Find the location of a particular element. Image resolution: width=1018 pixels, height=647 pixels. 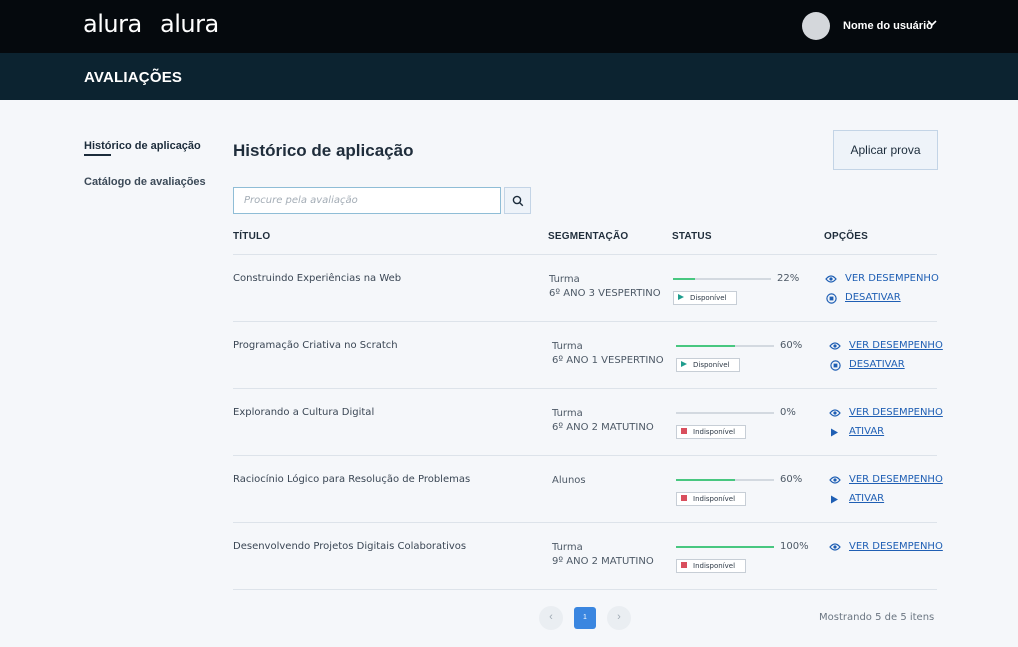

page-number-button: 1 is located at coordinates (585, 618).